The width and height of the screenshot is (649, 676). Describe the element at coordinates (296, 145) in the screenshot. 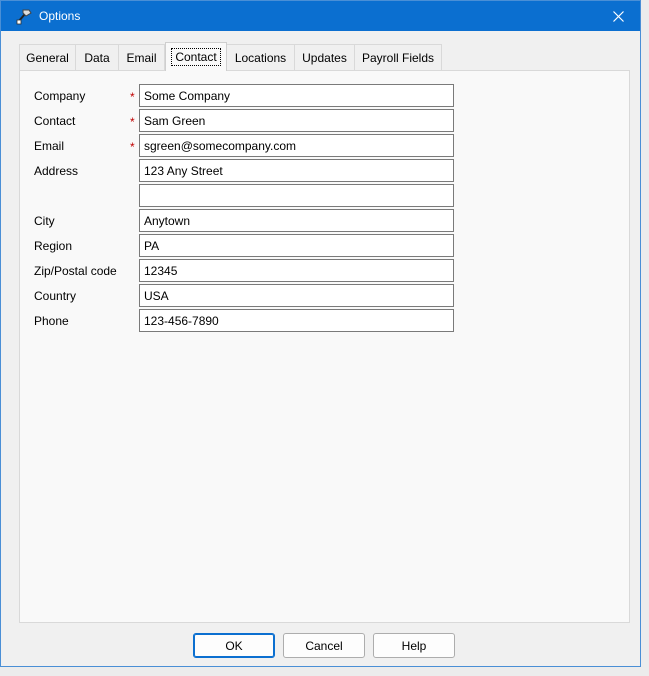

I see `email-field` at that location.